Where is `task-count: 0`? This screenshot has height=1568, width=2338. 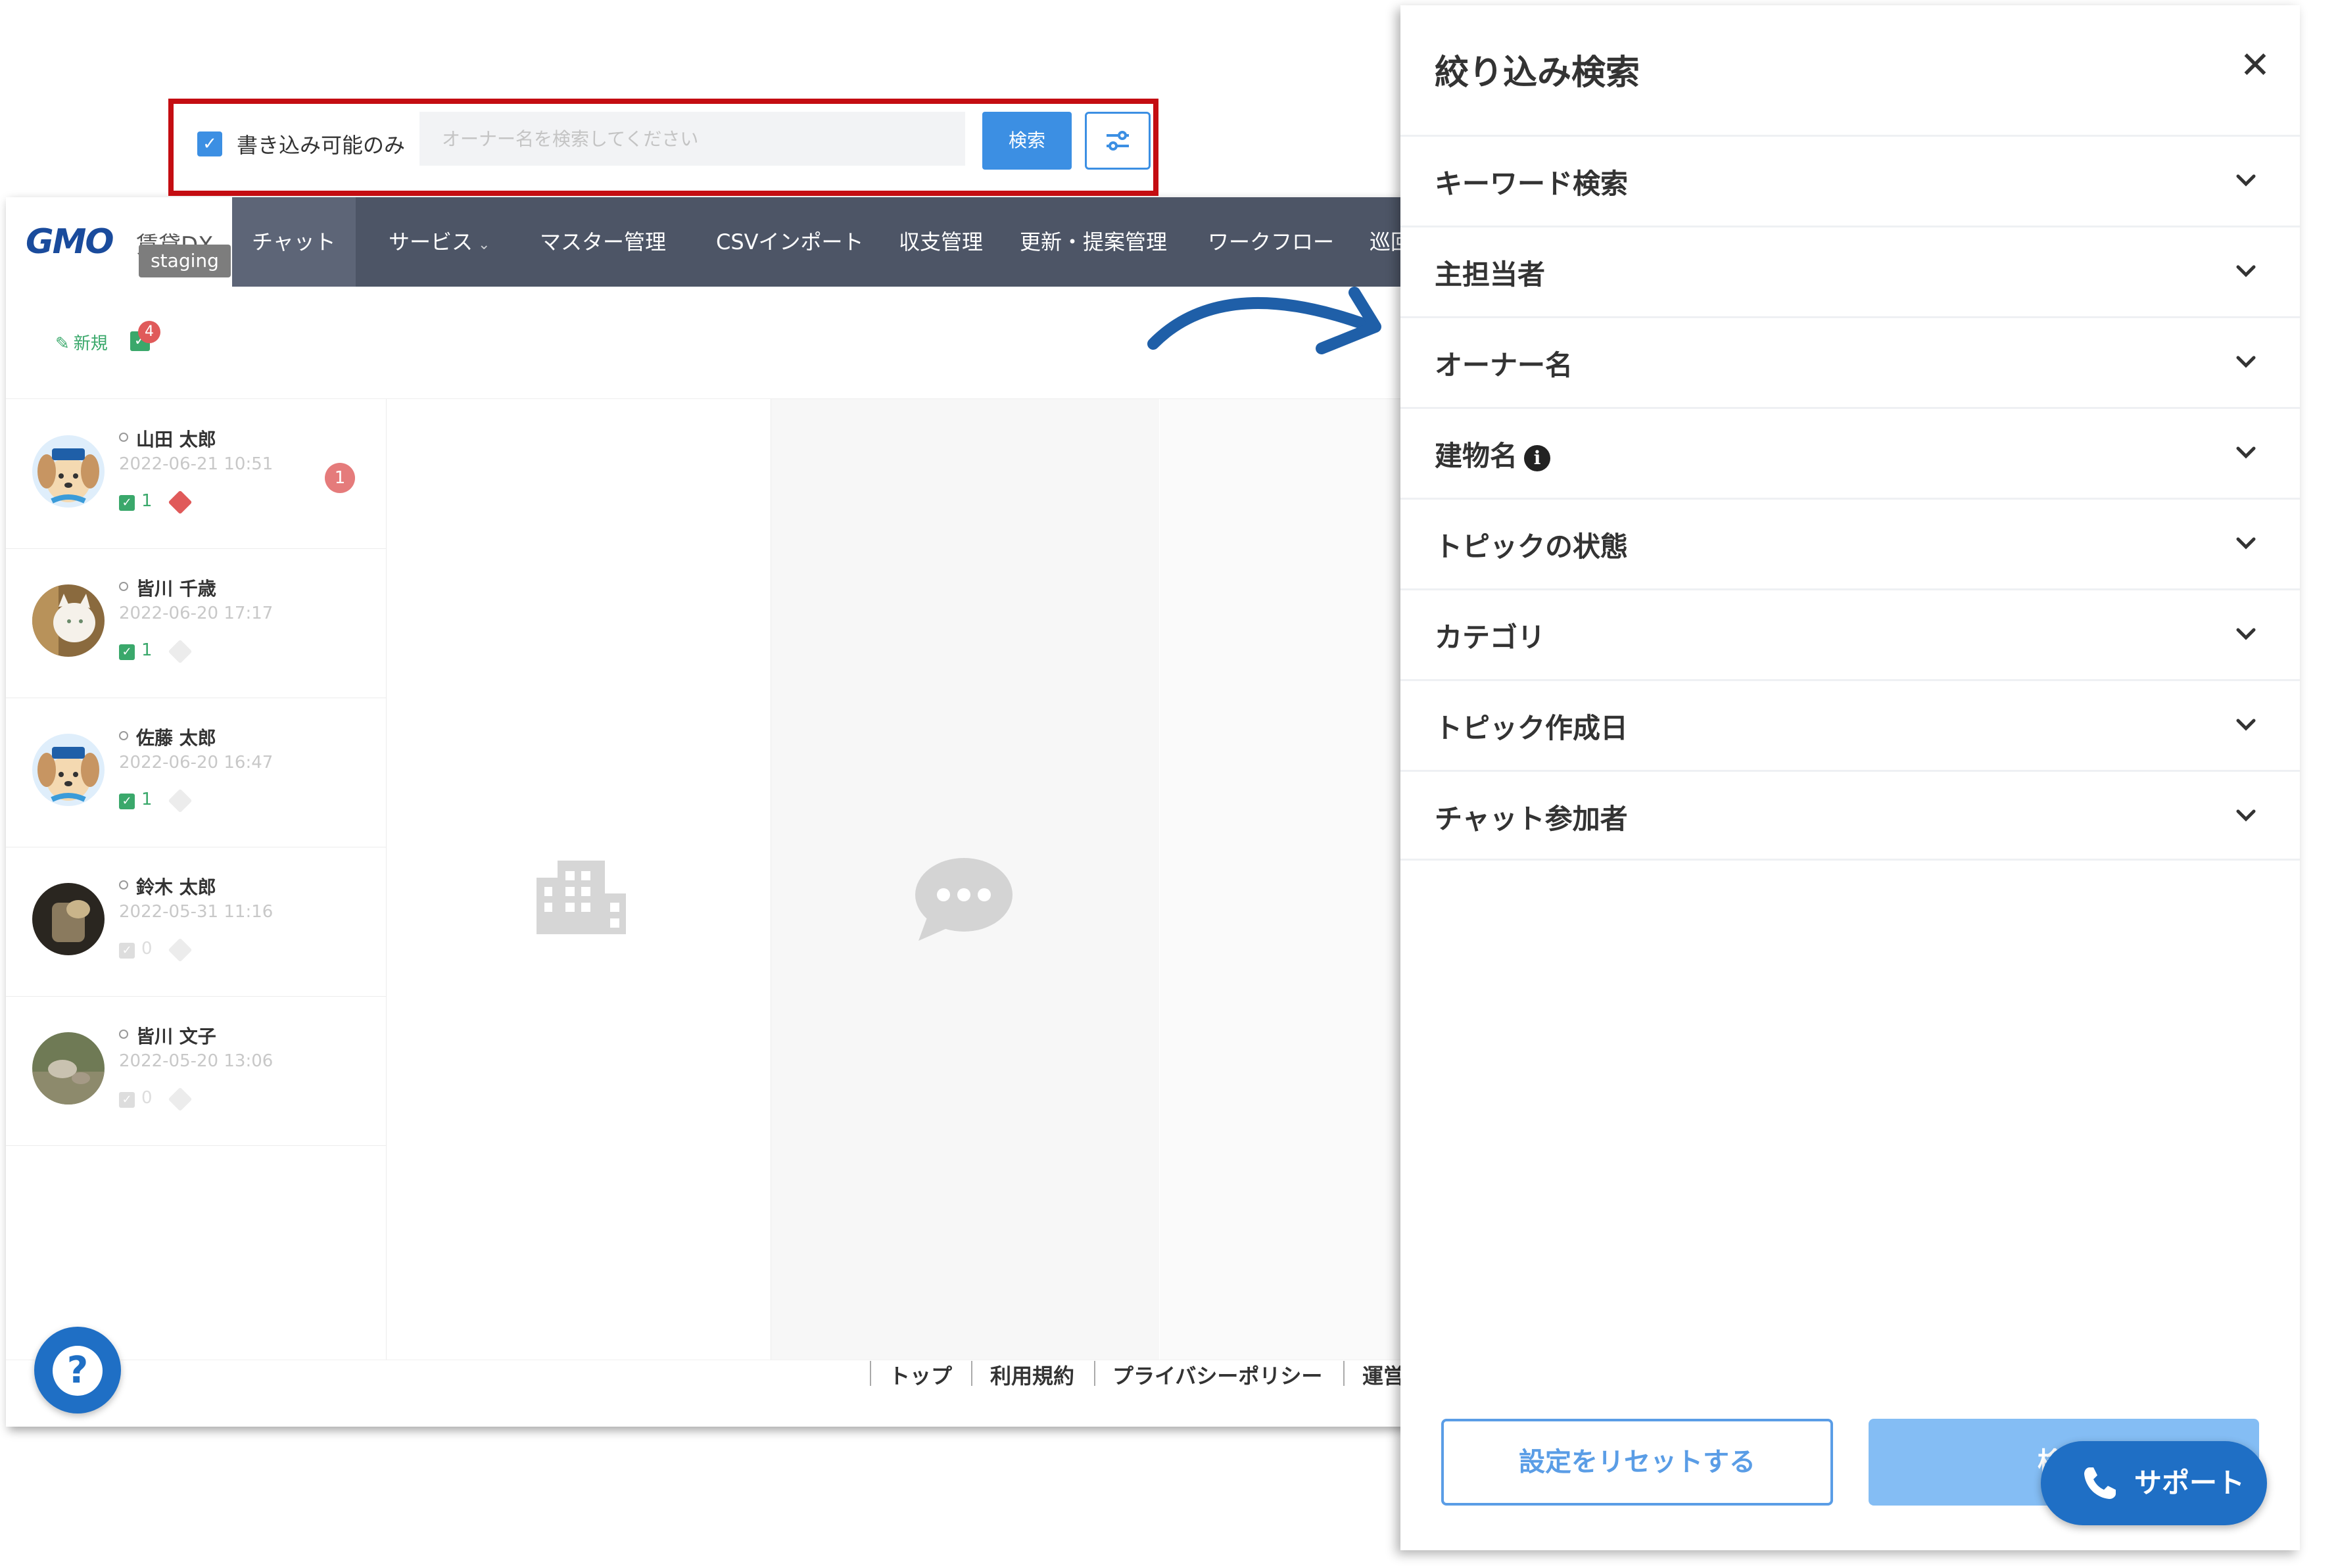 task-count: 0 is located at coordinates (147, 949).